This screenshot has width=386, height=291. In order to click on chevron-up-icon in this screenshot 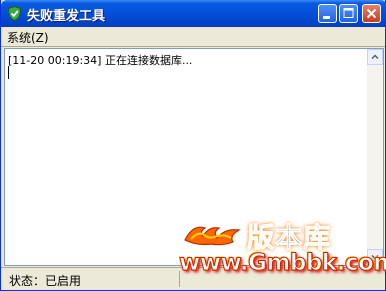, I will do `click(375, 57)`.